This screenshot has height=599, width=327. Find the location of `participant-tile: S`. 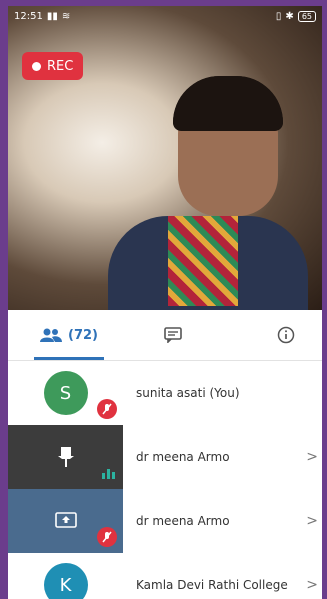

participant-tile: S is located at coordinates (65, 393).